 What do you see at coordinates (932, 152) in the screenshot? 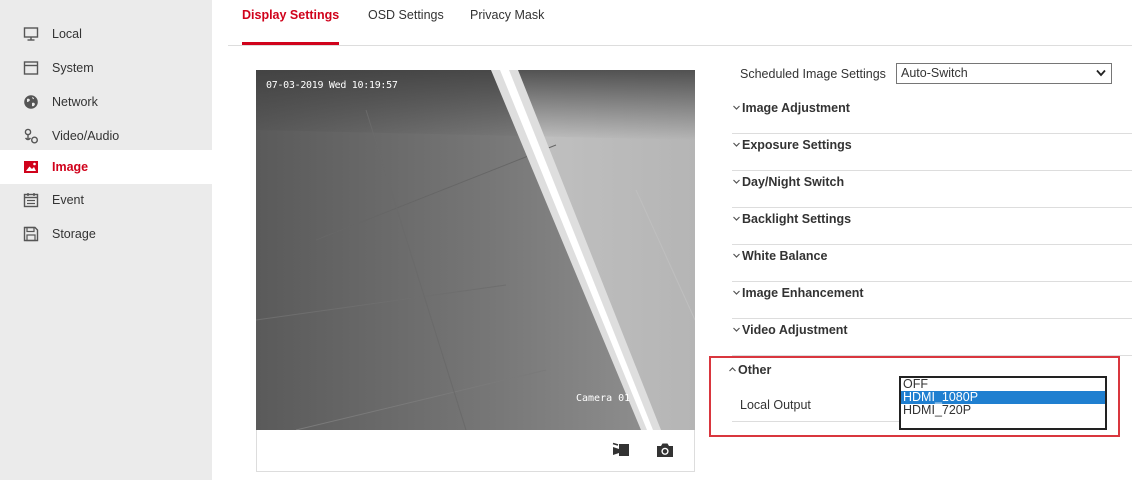
I see `section-exposure-settings: Exposure Settings` at bounding box center [932, 152].